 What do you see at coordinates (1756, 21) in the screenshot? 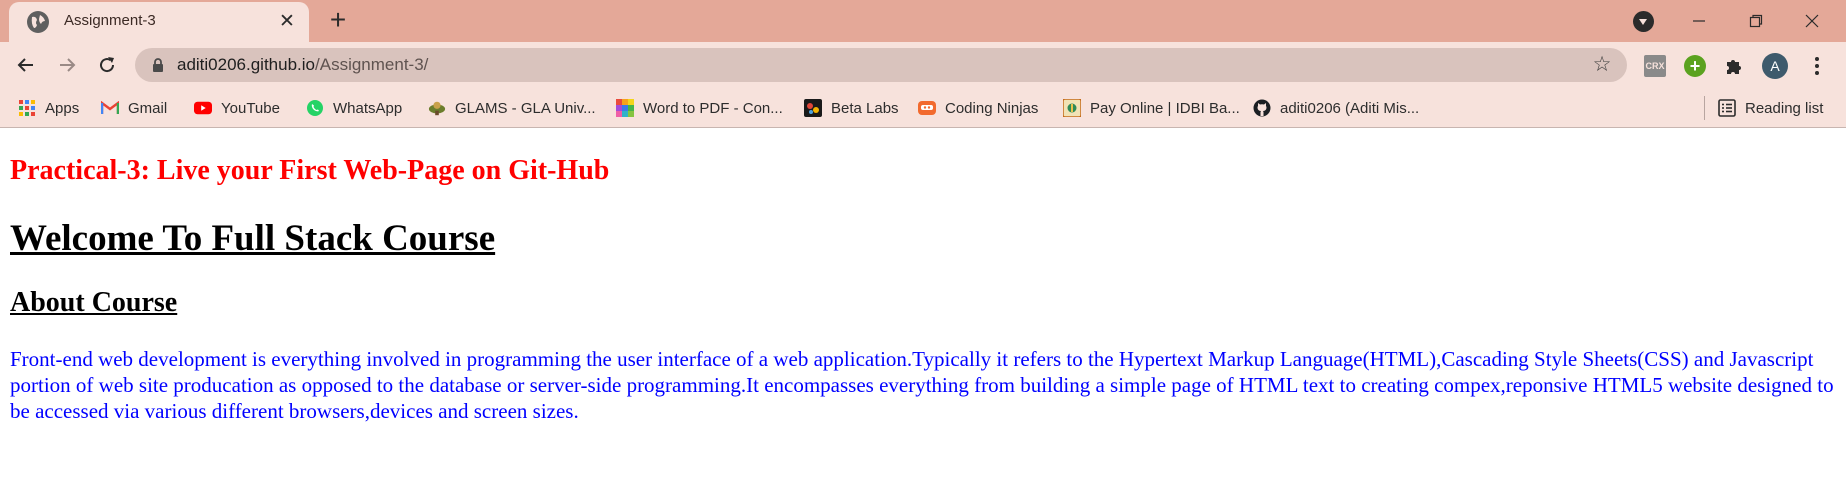
I see `restore-button` at bounding box center [1756, 21].